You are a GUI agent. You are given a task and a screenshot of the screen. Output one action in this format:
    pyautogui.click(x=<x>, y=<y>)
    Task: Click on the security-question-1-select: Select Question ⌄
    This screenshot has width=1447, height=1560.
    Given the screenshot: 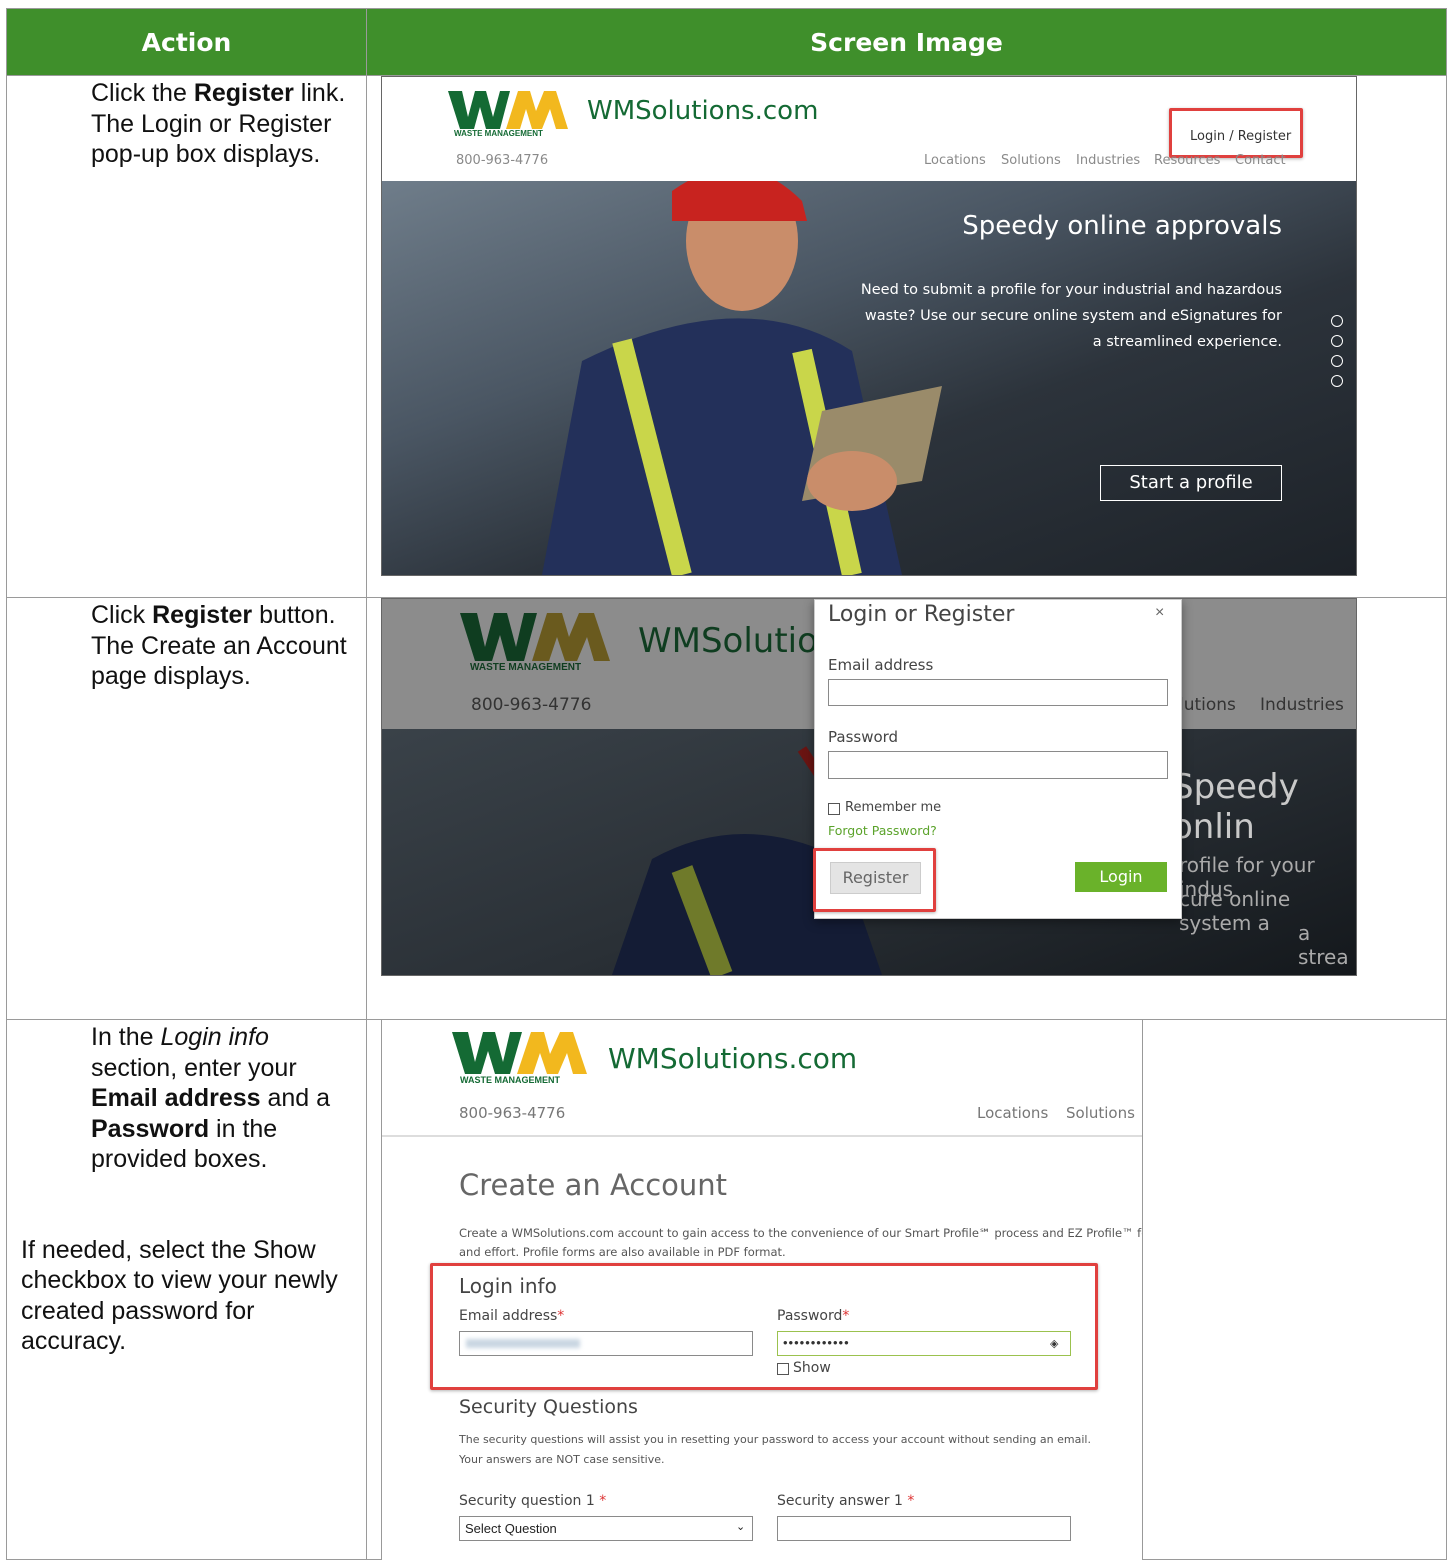 What is the action you would take?
    pyautogui.click(x=606, y=1528)
    